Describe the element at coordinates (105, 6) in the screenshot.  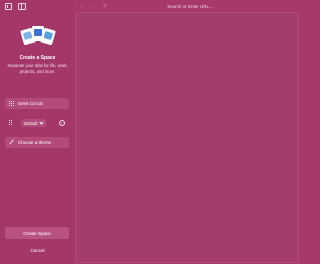
I see `reload-icon: ↻` at that location.